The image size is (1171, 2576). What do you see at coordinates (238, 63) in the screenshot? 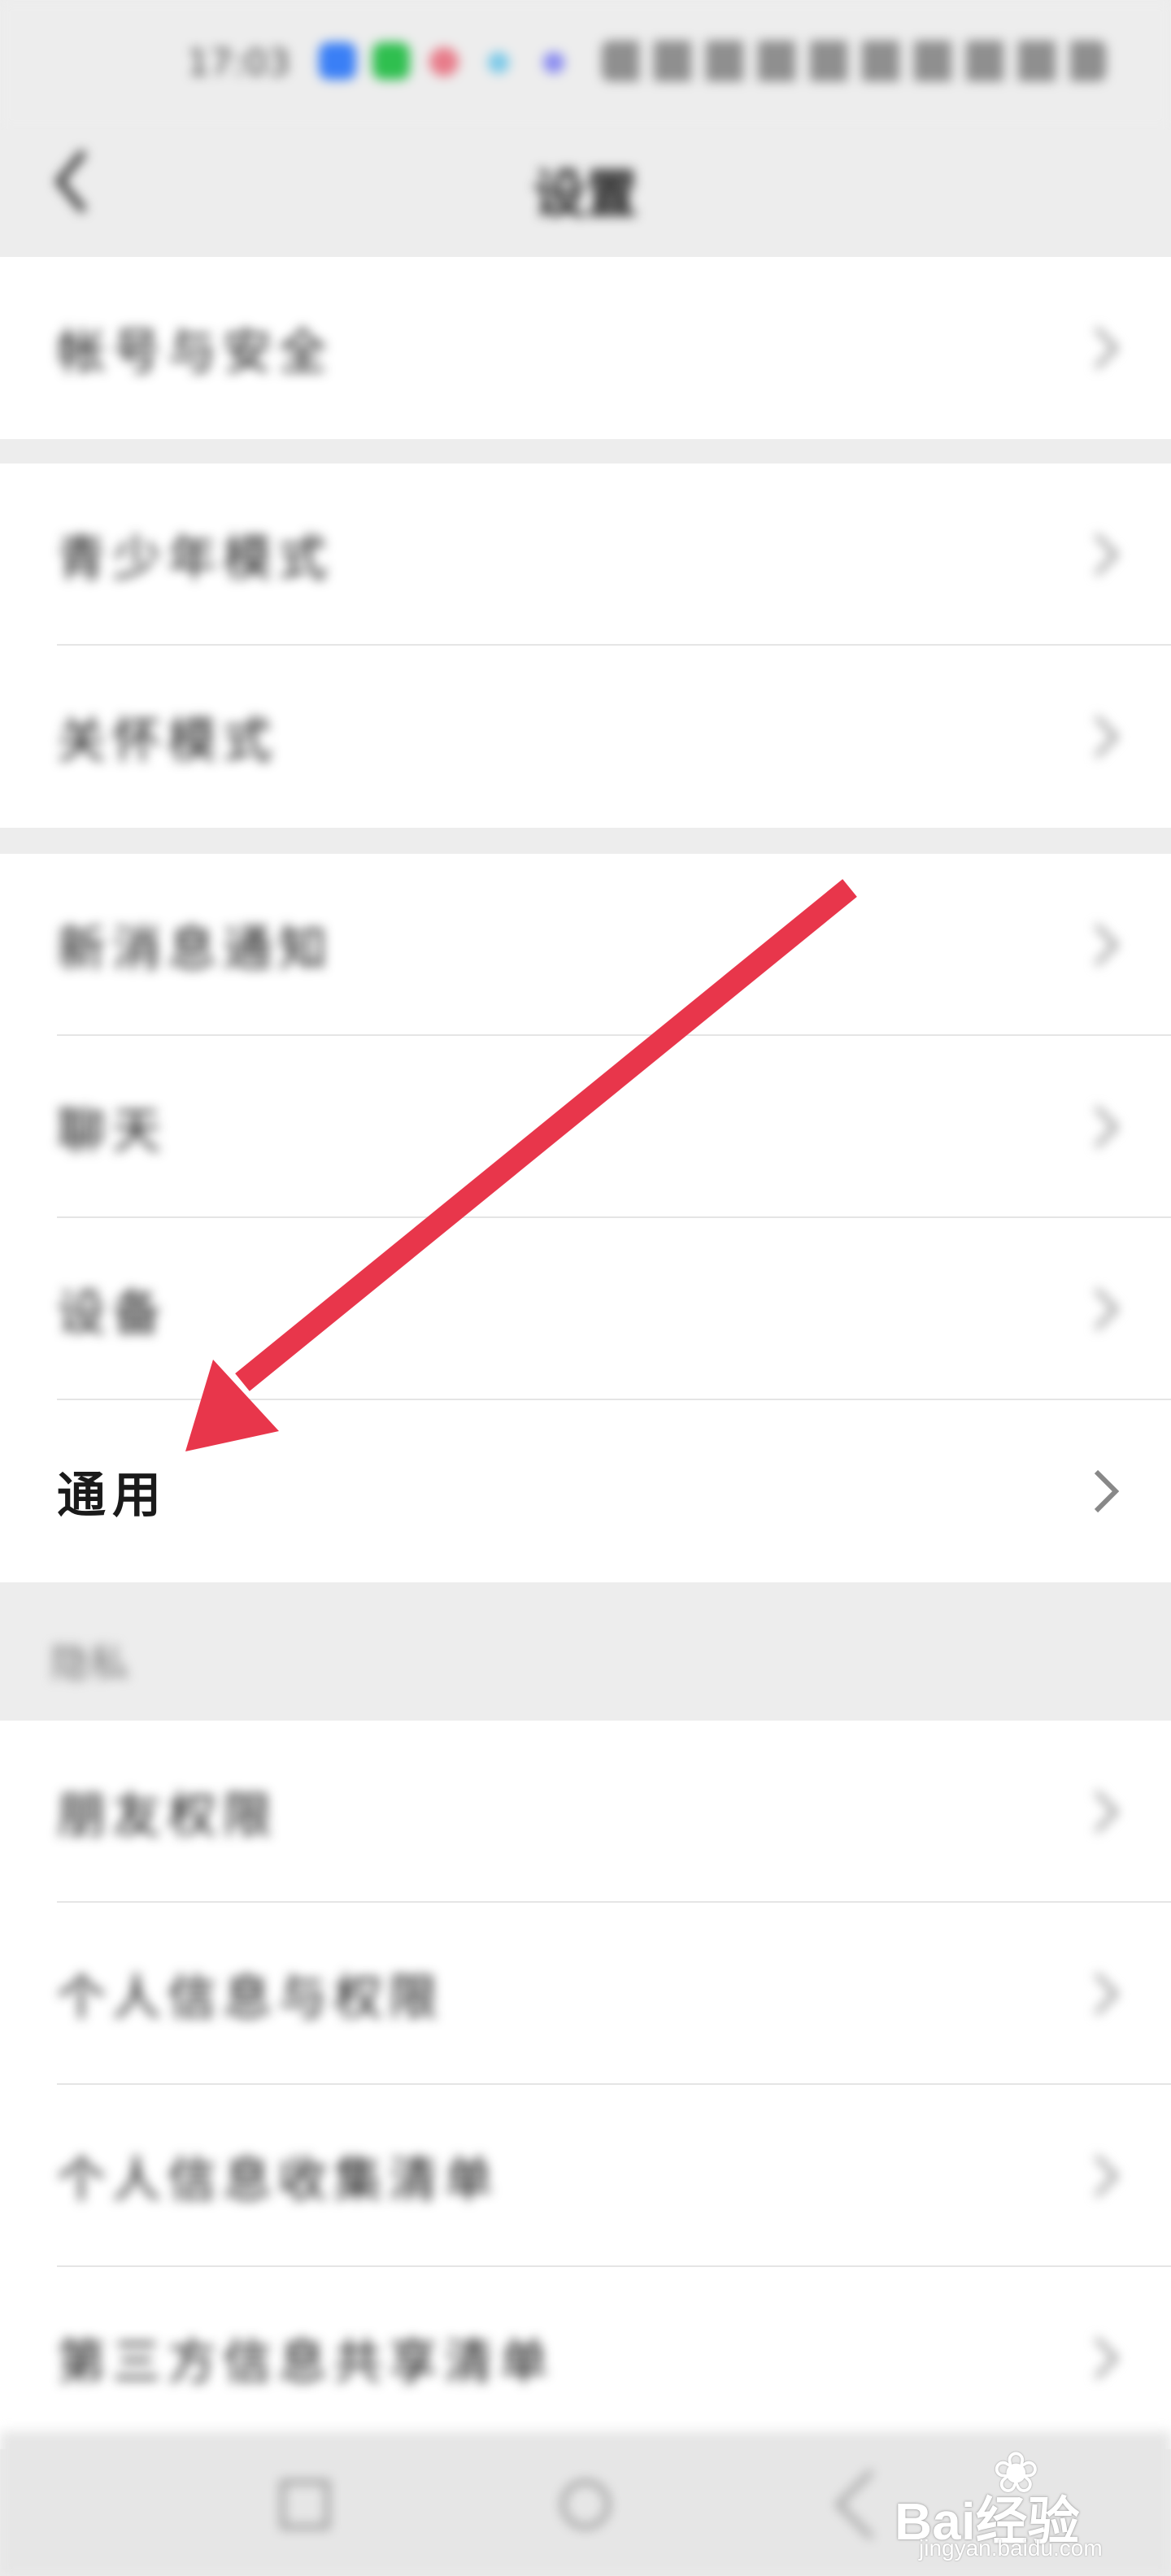
I see `status-time: 17:03` at bounding box center [238, 63].